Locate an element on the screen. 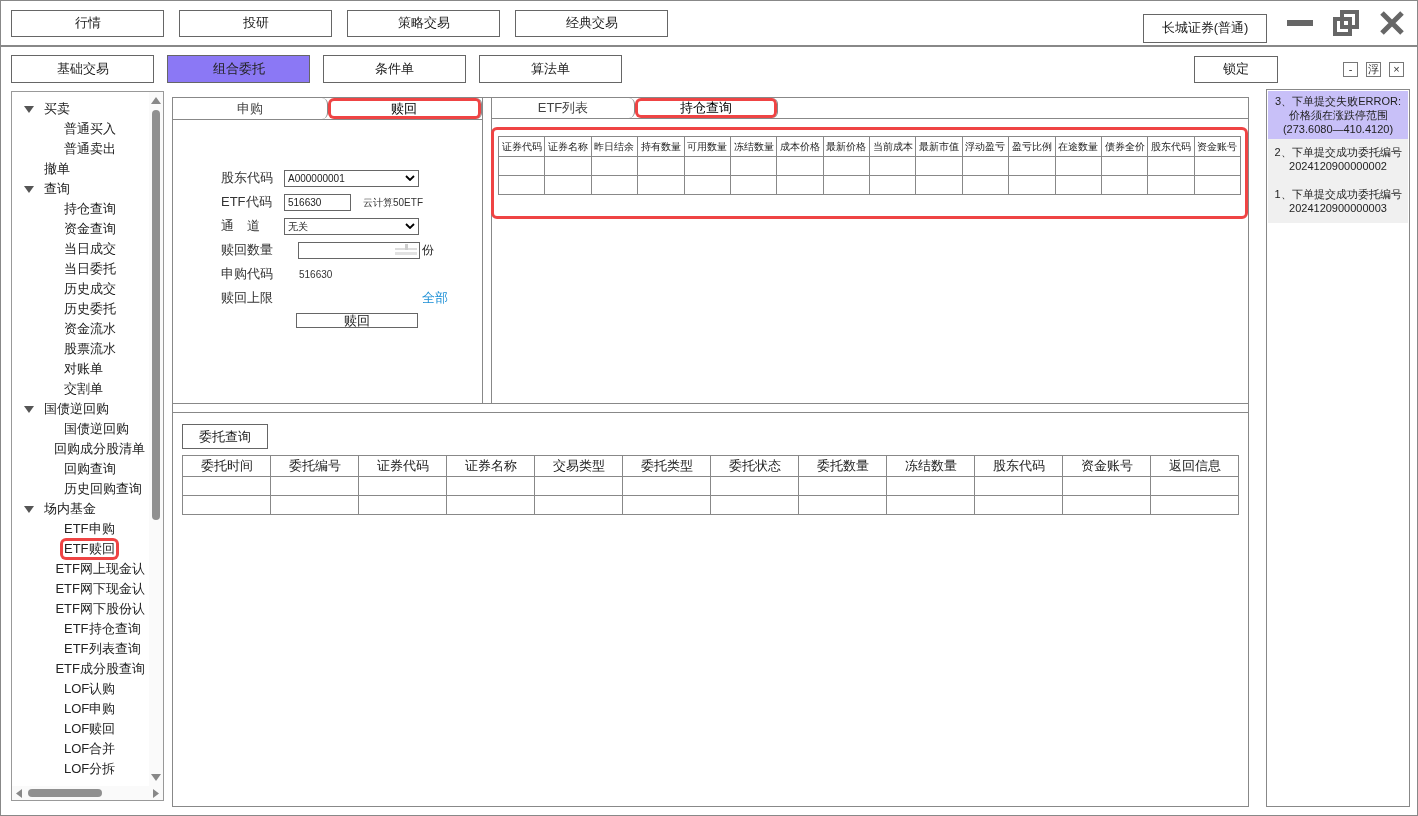  lock-button: 锁定 is located at coordinates (1236, 69).